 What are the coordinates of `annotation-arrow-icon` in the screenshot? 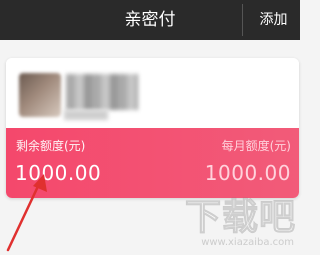 It's located at (26, 213).